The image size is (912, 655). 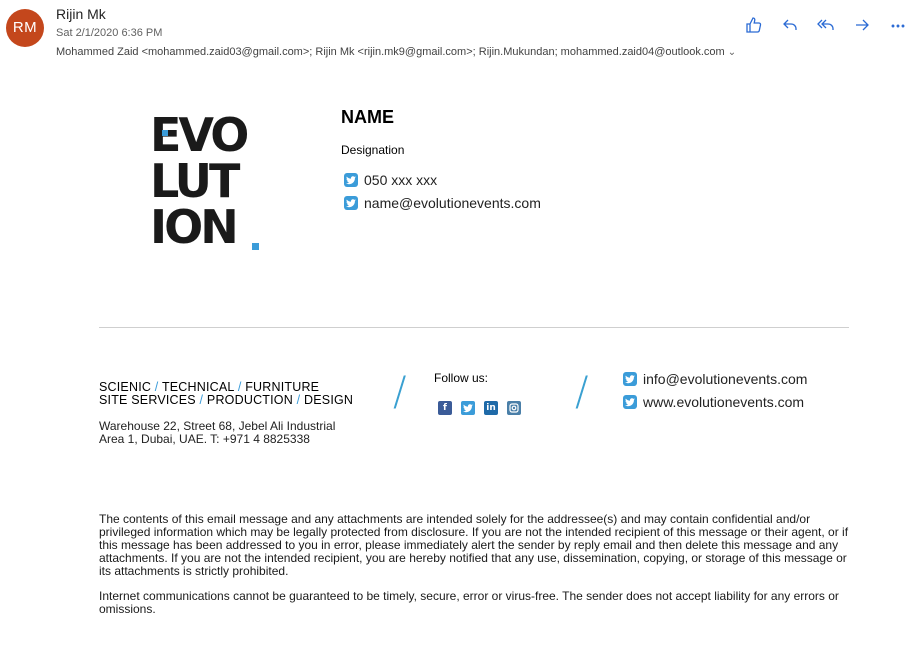 I want to click on company-email-row: info@evolutionevents.com, so click(x=715, y=379).